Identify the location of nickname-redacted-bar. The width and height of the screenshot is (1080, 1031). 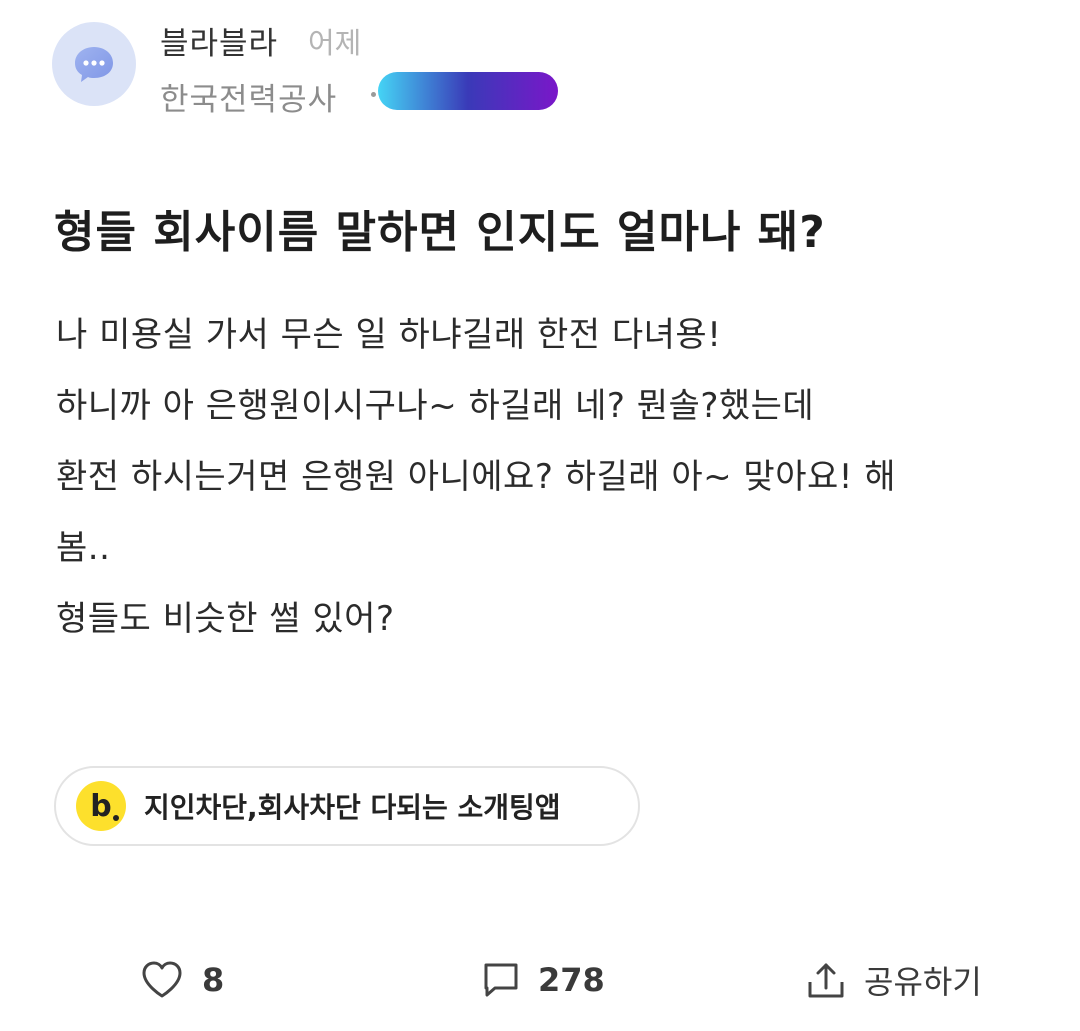
(468, 91).